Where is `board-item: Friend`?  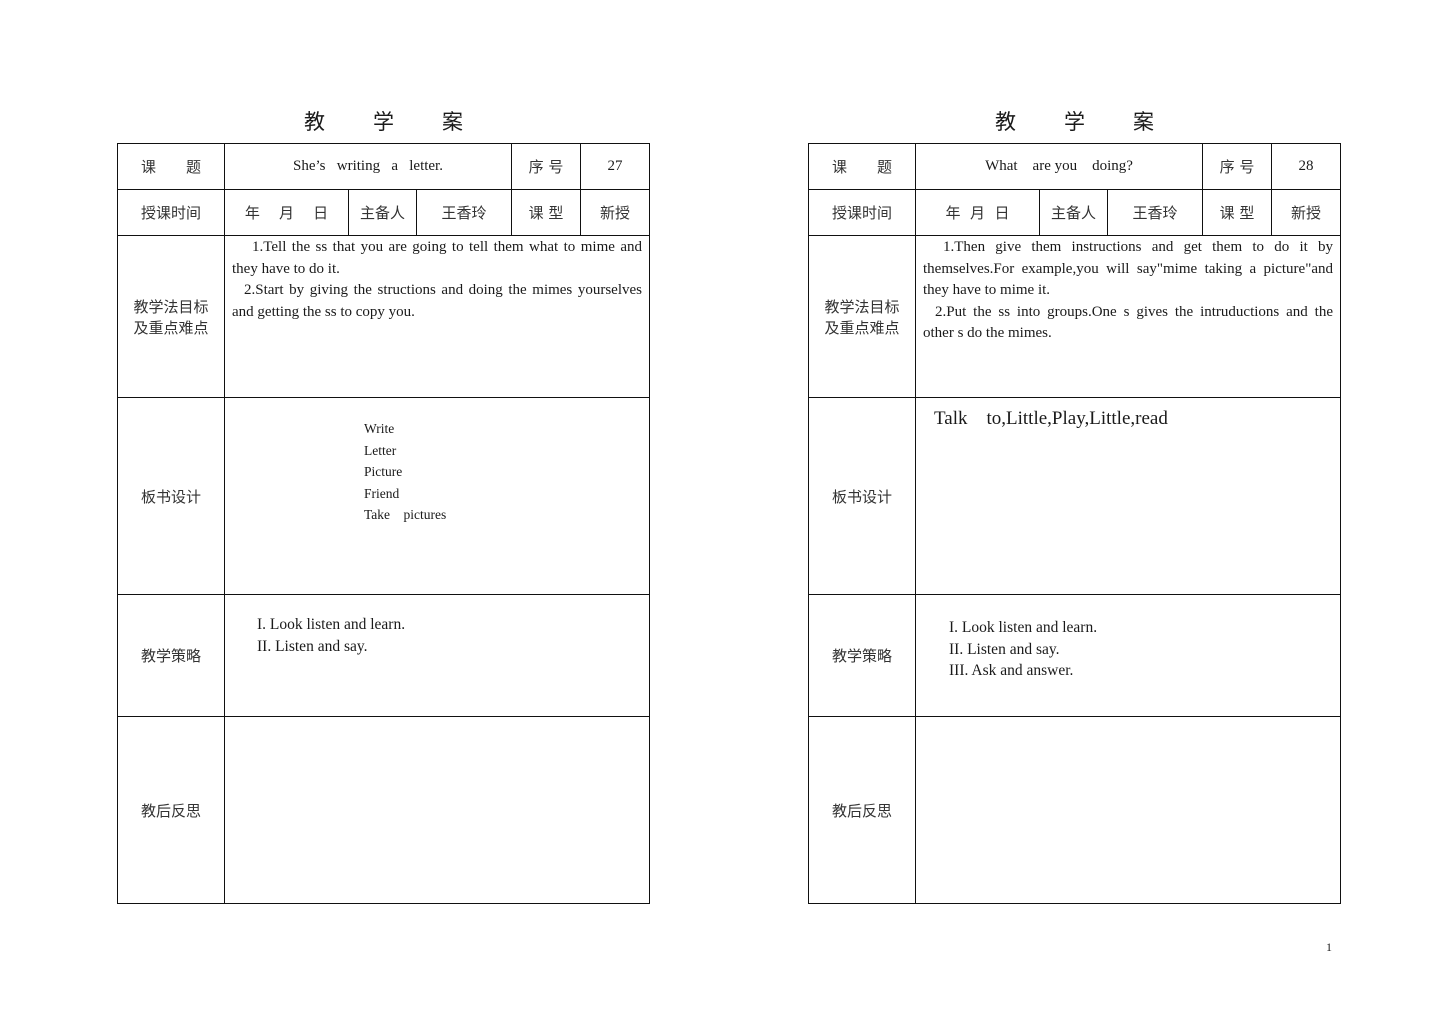
board-item: Friend is located at coordinates (382, 493).